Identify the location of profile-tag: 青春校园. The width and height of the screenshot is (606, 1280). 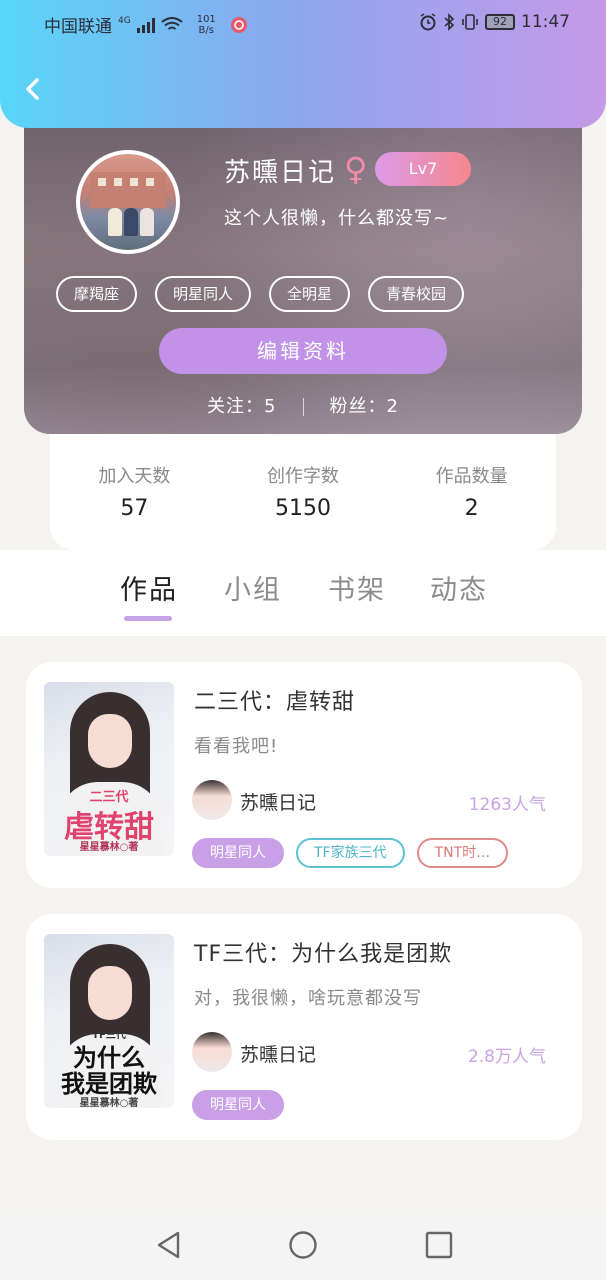
(416, 294).